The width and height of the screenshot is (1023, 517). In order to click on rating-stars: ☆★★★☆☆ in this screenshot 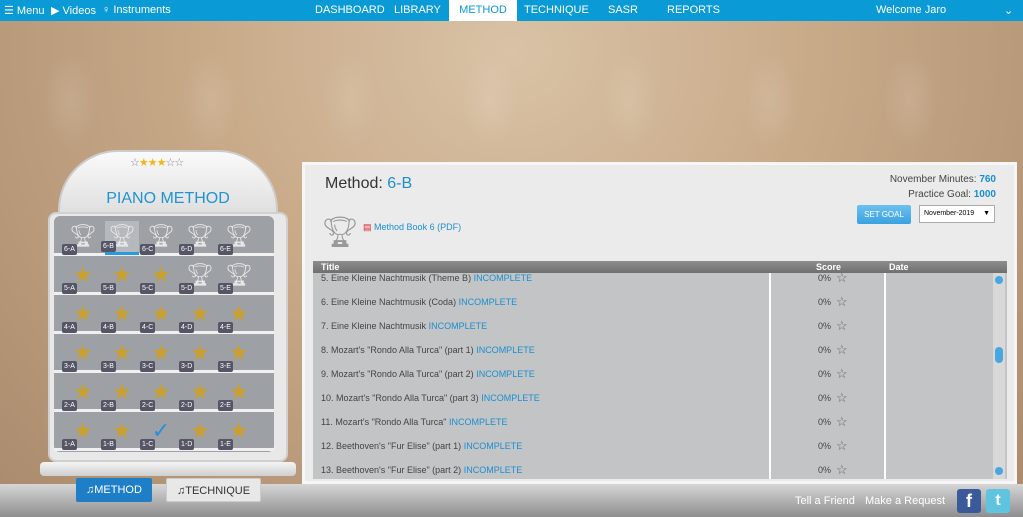, I will do `click(157, 162)`.